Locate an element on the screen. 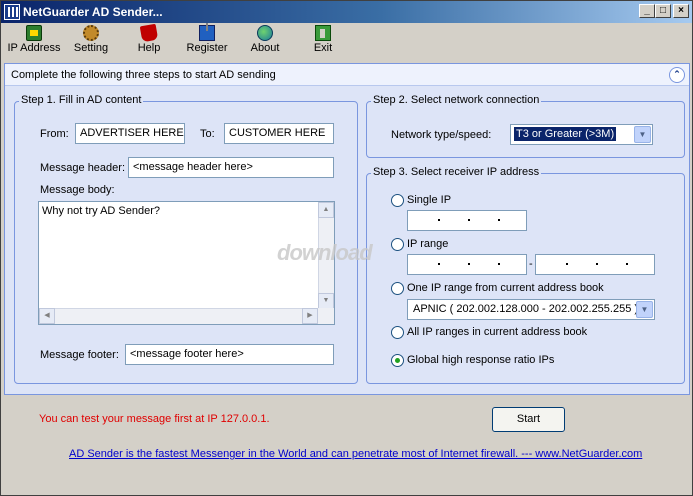  scroll-left-icon: ◀ is located at coordinates (47, 316).